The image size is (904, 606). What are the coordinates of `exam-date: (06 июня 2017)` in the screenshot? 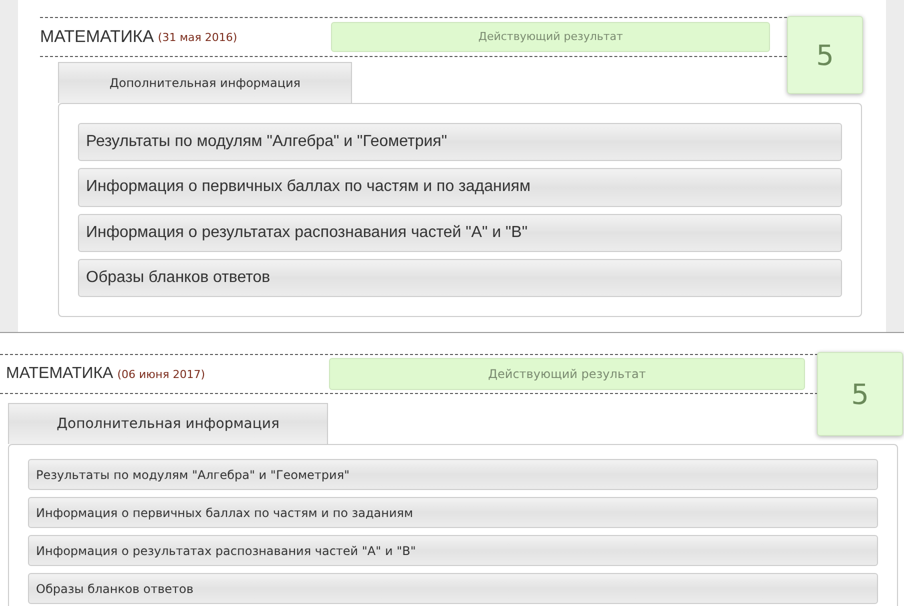 It's located at (161, 374).